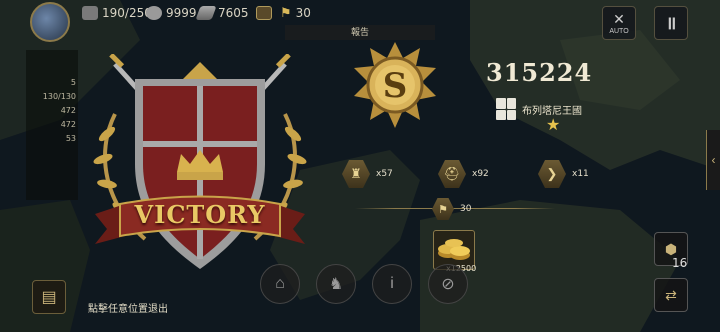 Image resolution: width=720 pixels, height=332 pixels. What do you see at coordinates (233, 13) in the screenshot?
I see `iron-value: 7605` at bounding box center [233, 13].